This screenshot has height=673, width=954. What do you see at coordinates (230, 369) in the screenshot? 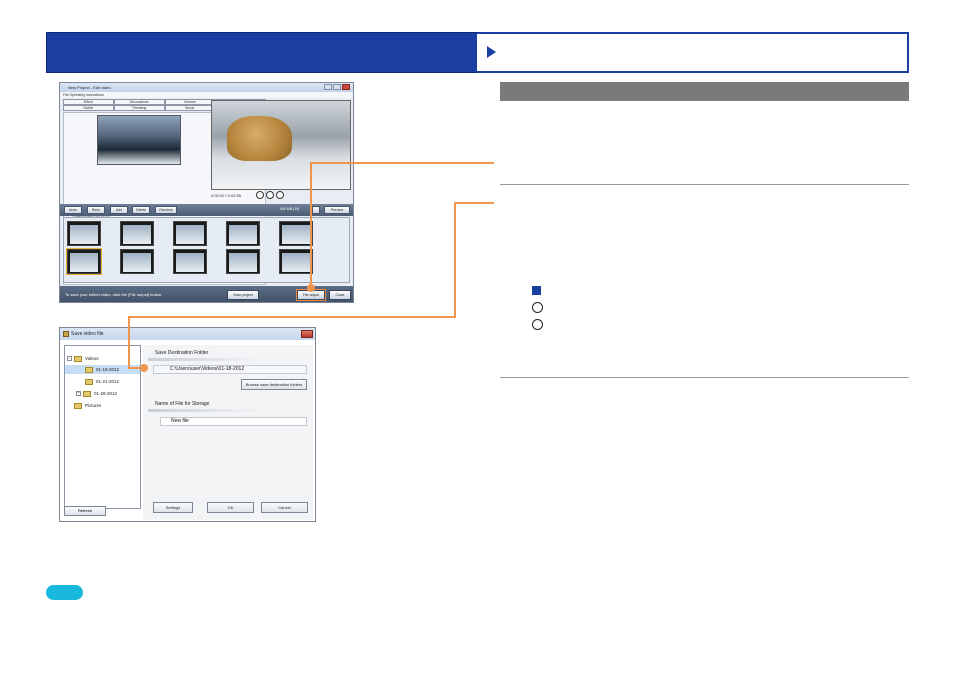
I see `destination-path-field: C:\Users\user\Videos\01-18-2012` at bounding box center [230, 369].